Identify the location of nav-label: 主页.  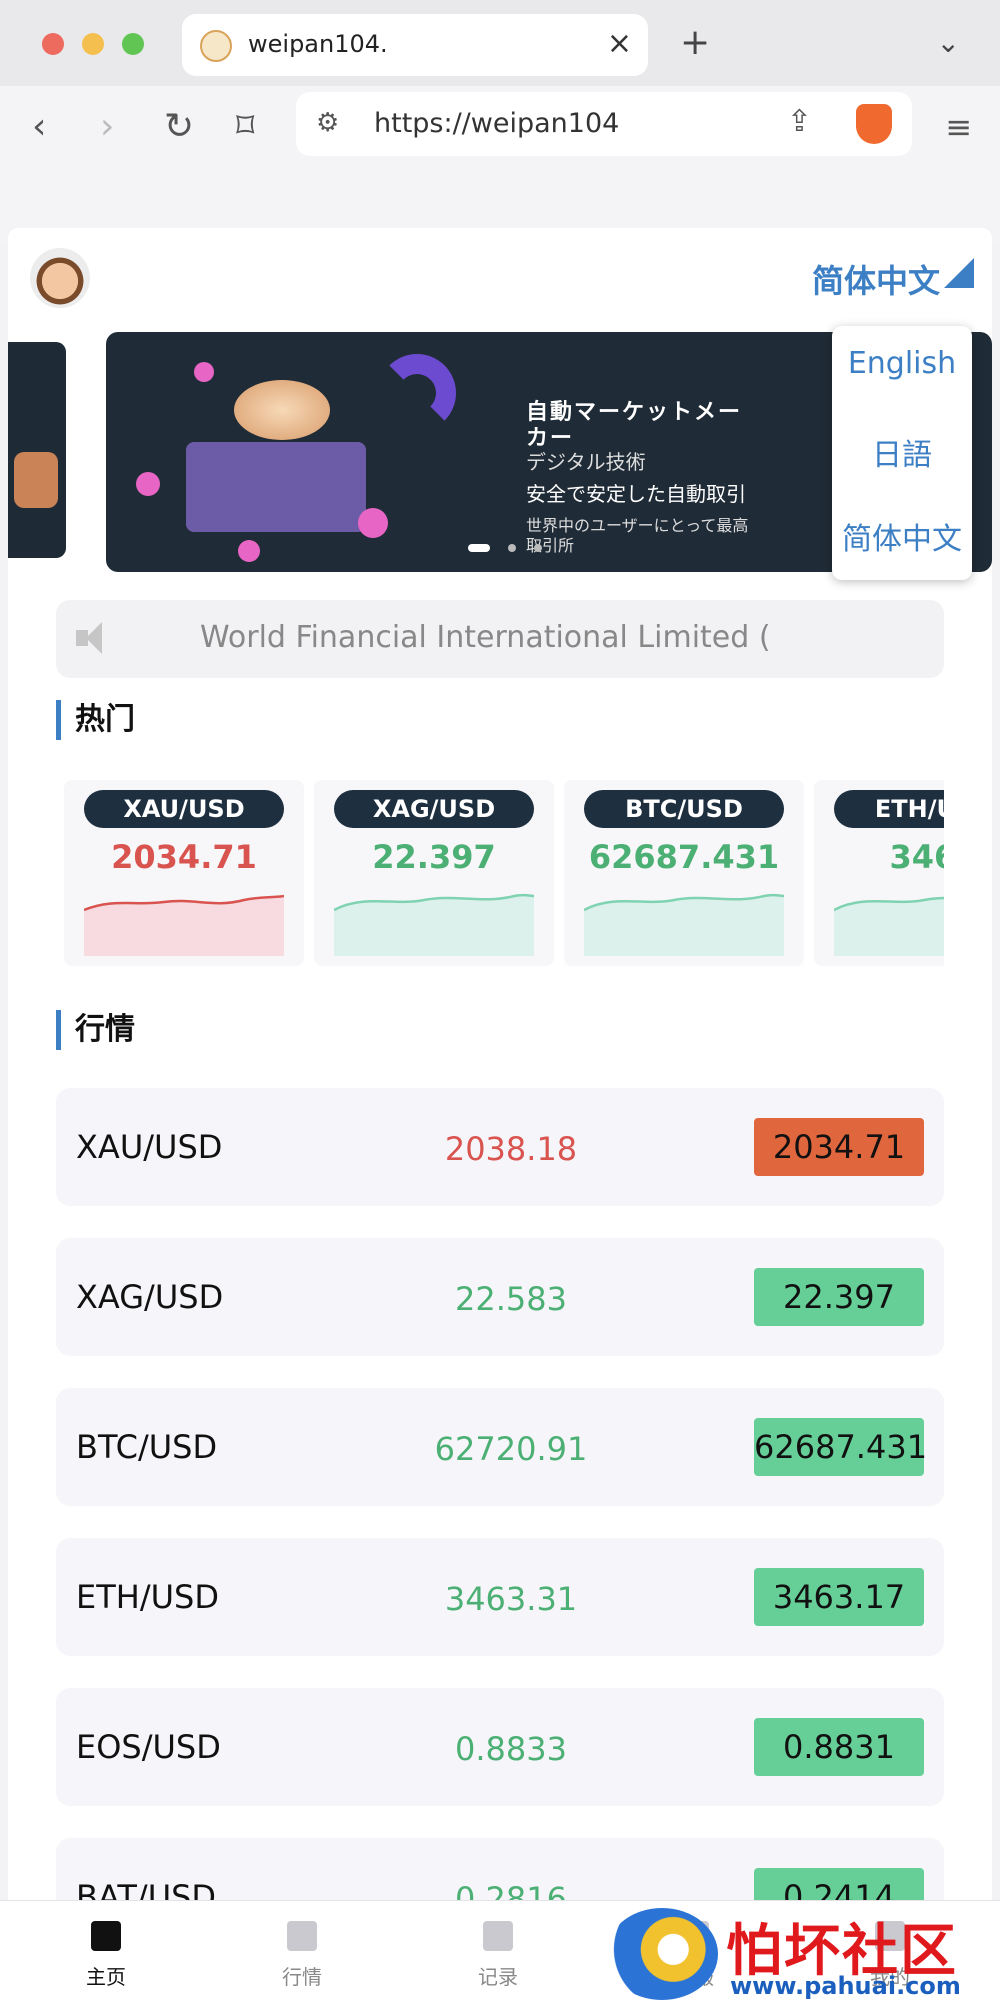
(106, 1977).